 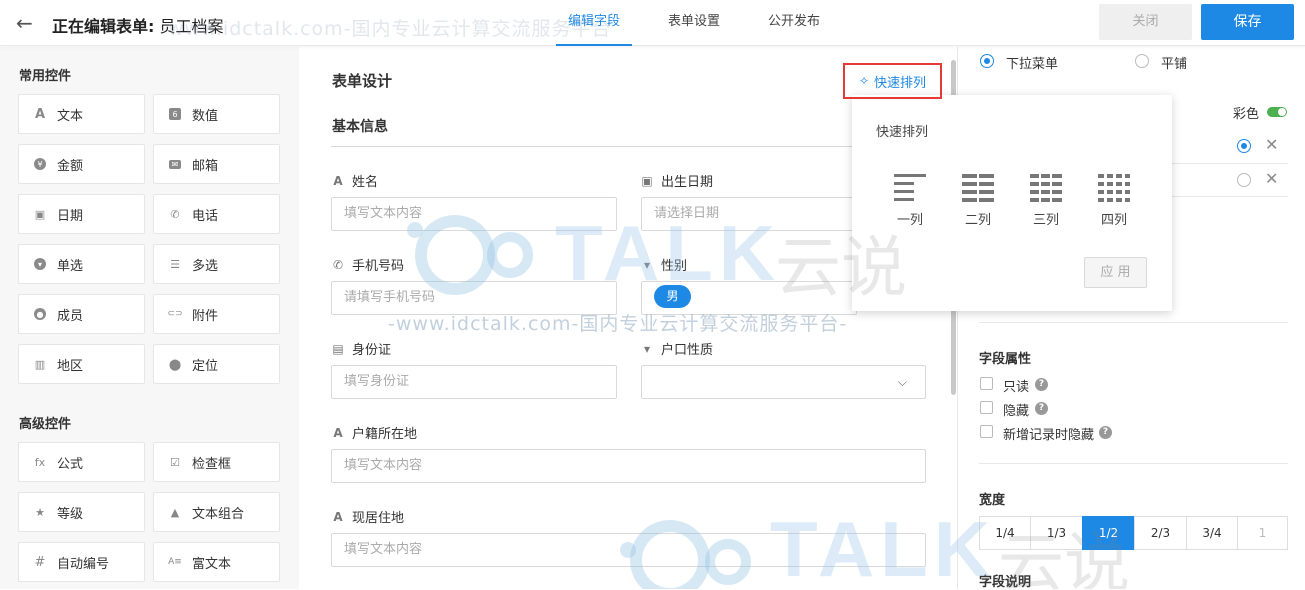 What do you see at coordinates (1277, 112) in the screenshot?
I see `color-toggle` at bounding box center [1277, 112].